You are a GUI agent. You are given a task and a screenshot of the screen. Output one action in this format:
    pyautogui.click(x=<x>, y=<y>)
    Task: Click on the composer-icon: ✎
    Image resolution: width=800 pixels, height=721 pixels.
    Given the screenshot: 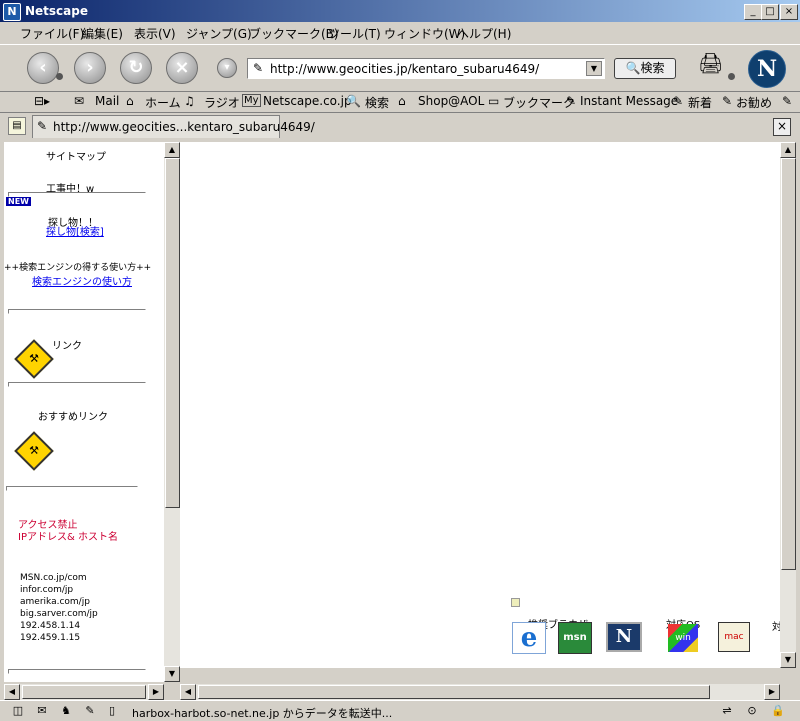 What is the action you would take?
    pyautogui.click(x=90, y=711)
    